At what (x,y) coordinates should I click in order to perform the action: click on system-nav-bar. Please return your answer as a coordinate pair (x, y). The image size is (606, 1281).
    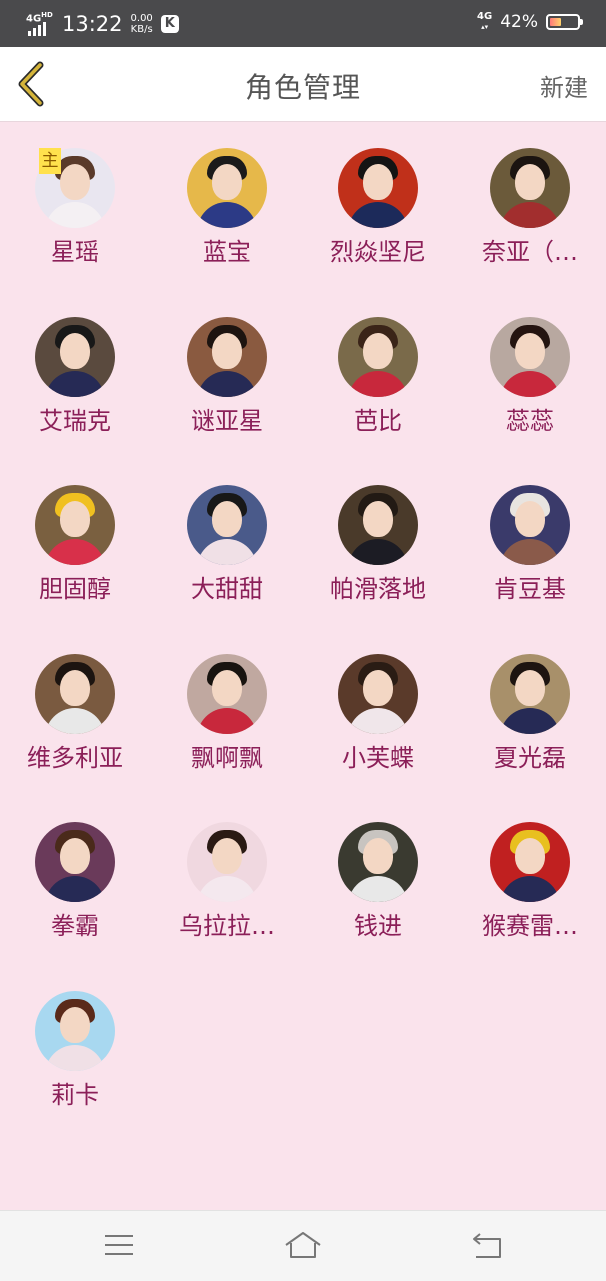
    Looking at the image, I should click on (303, 1245).